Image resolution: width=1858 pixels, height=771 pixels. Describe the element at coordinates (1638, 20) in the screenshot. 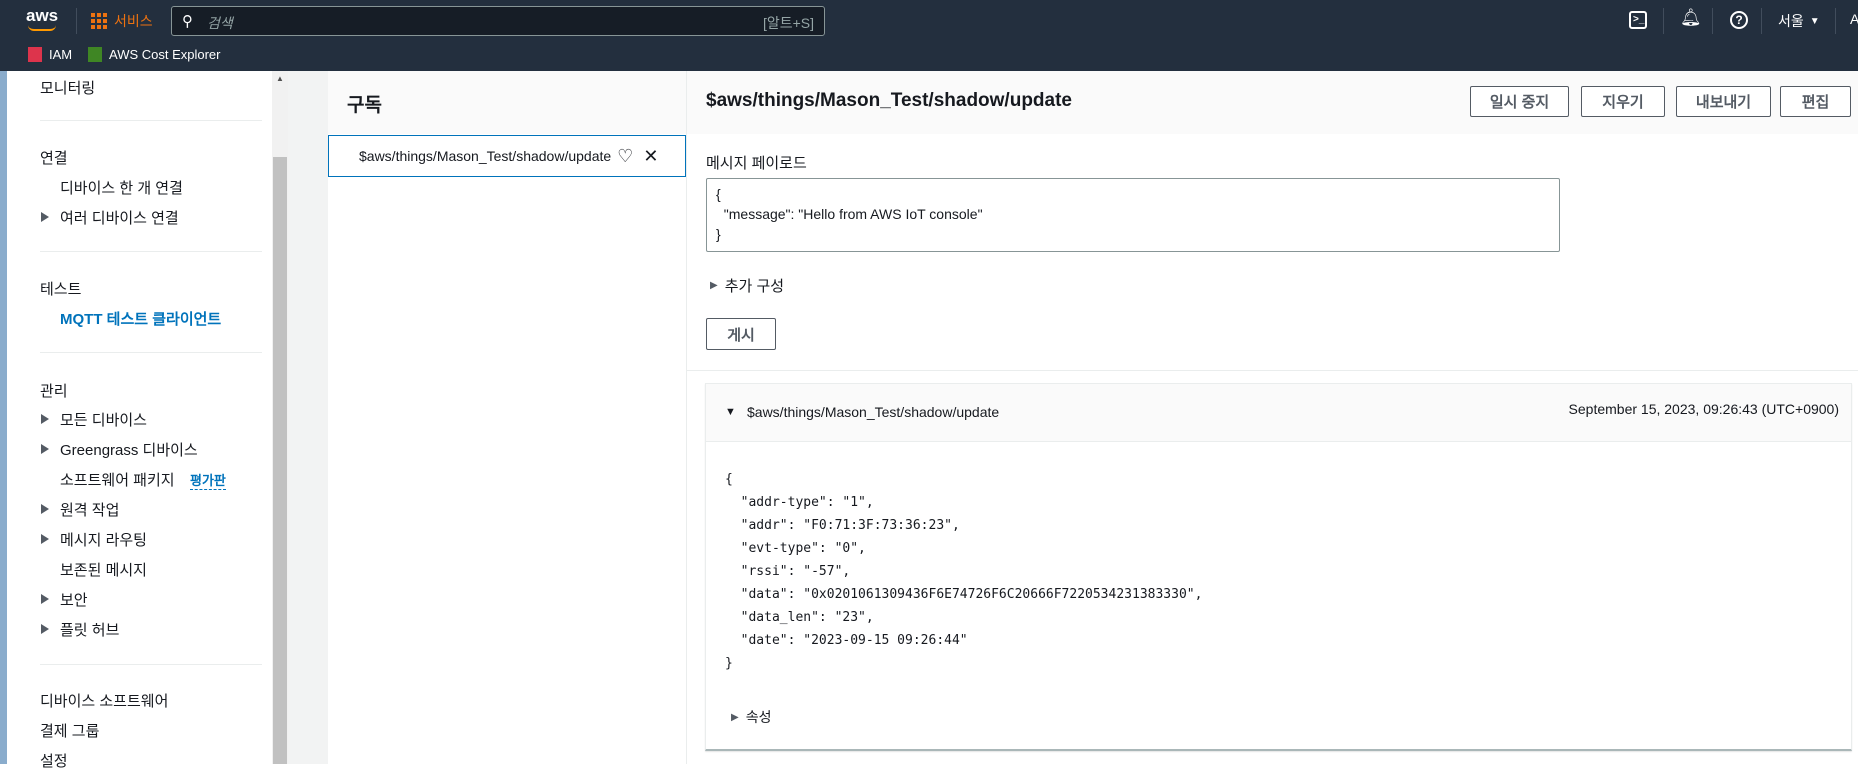

I see `cloudshell-icon: >_` at that location.